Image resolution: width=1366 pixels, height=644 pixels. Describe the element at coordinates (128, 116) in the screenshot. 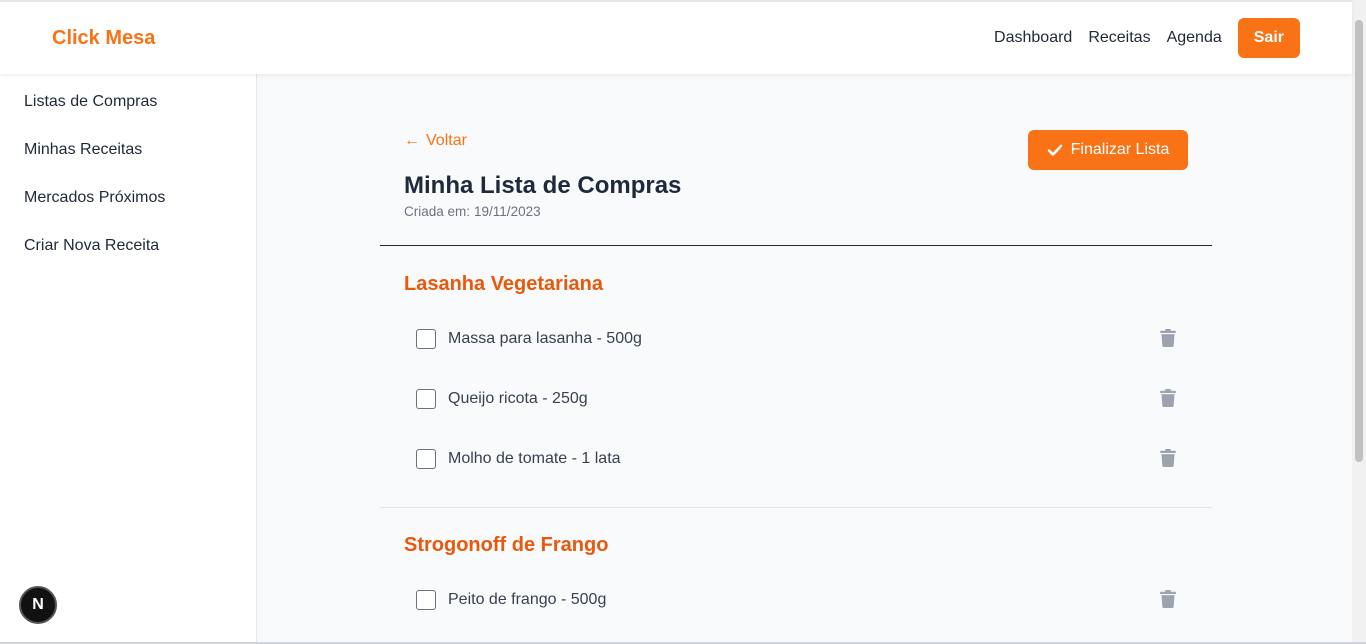

I see `sidebar-item-listas-de-compras: Listas de Compras` at that location.